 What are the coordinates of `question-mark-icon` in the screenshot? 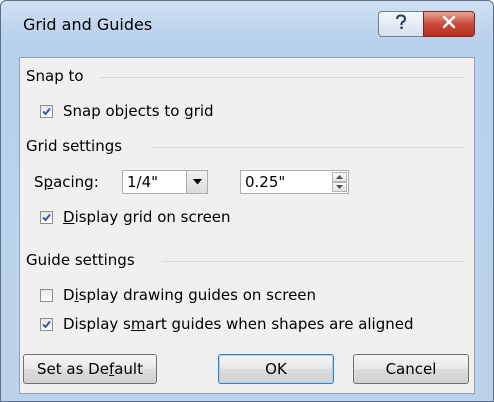 It's located at (401, 24).